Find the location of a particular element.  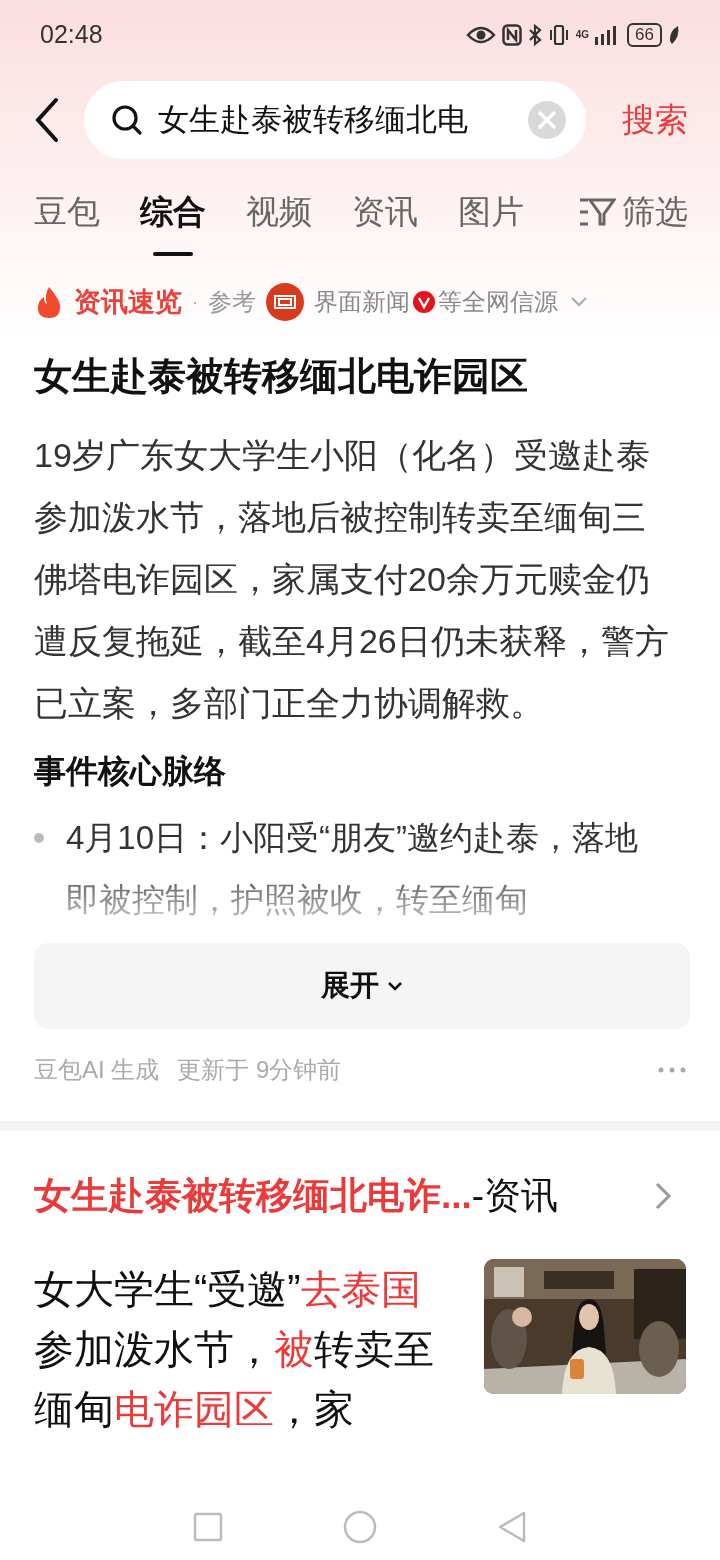

generator-label: 豆包AI 生成 is located at coordinates (97, 1070).